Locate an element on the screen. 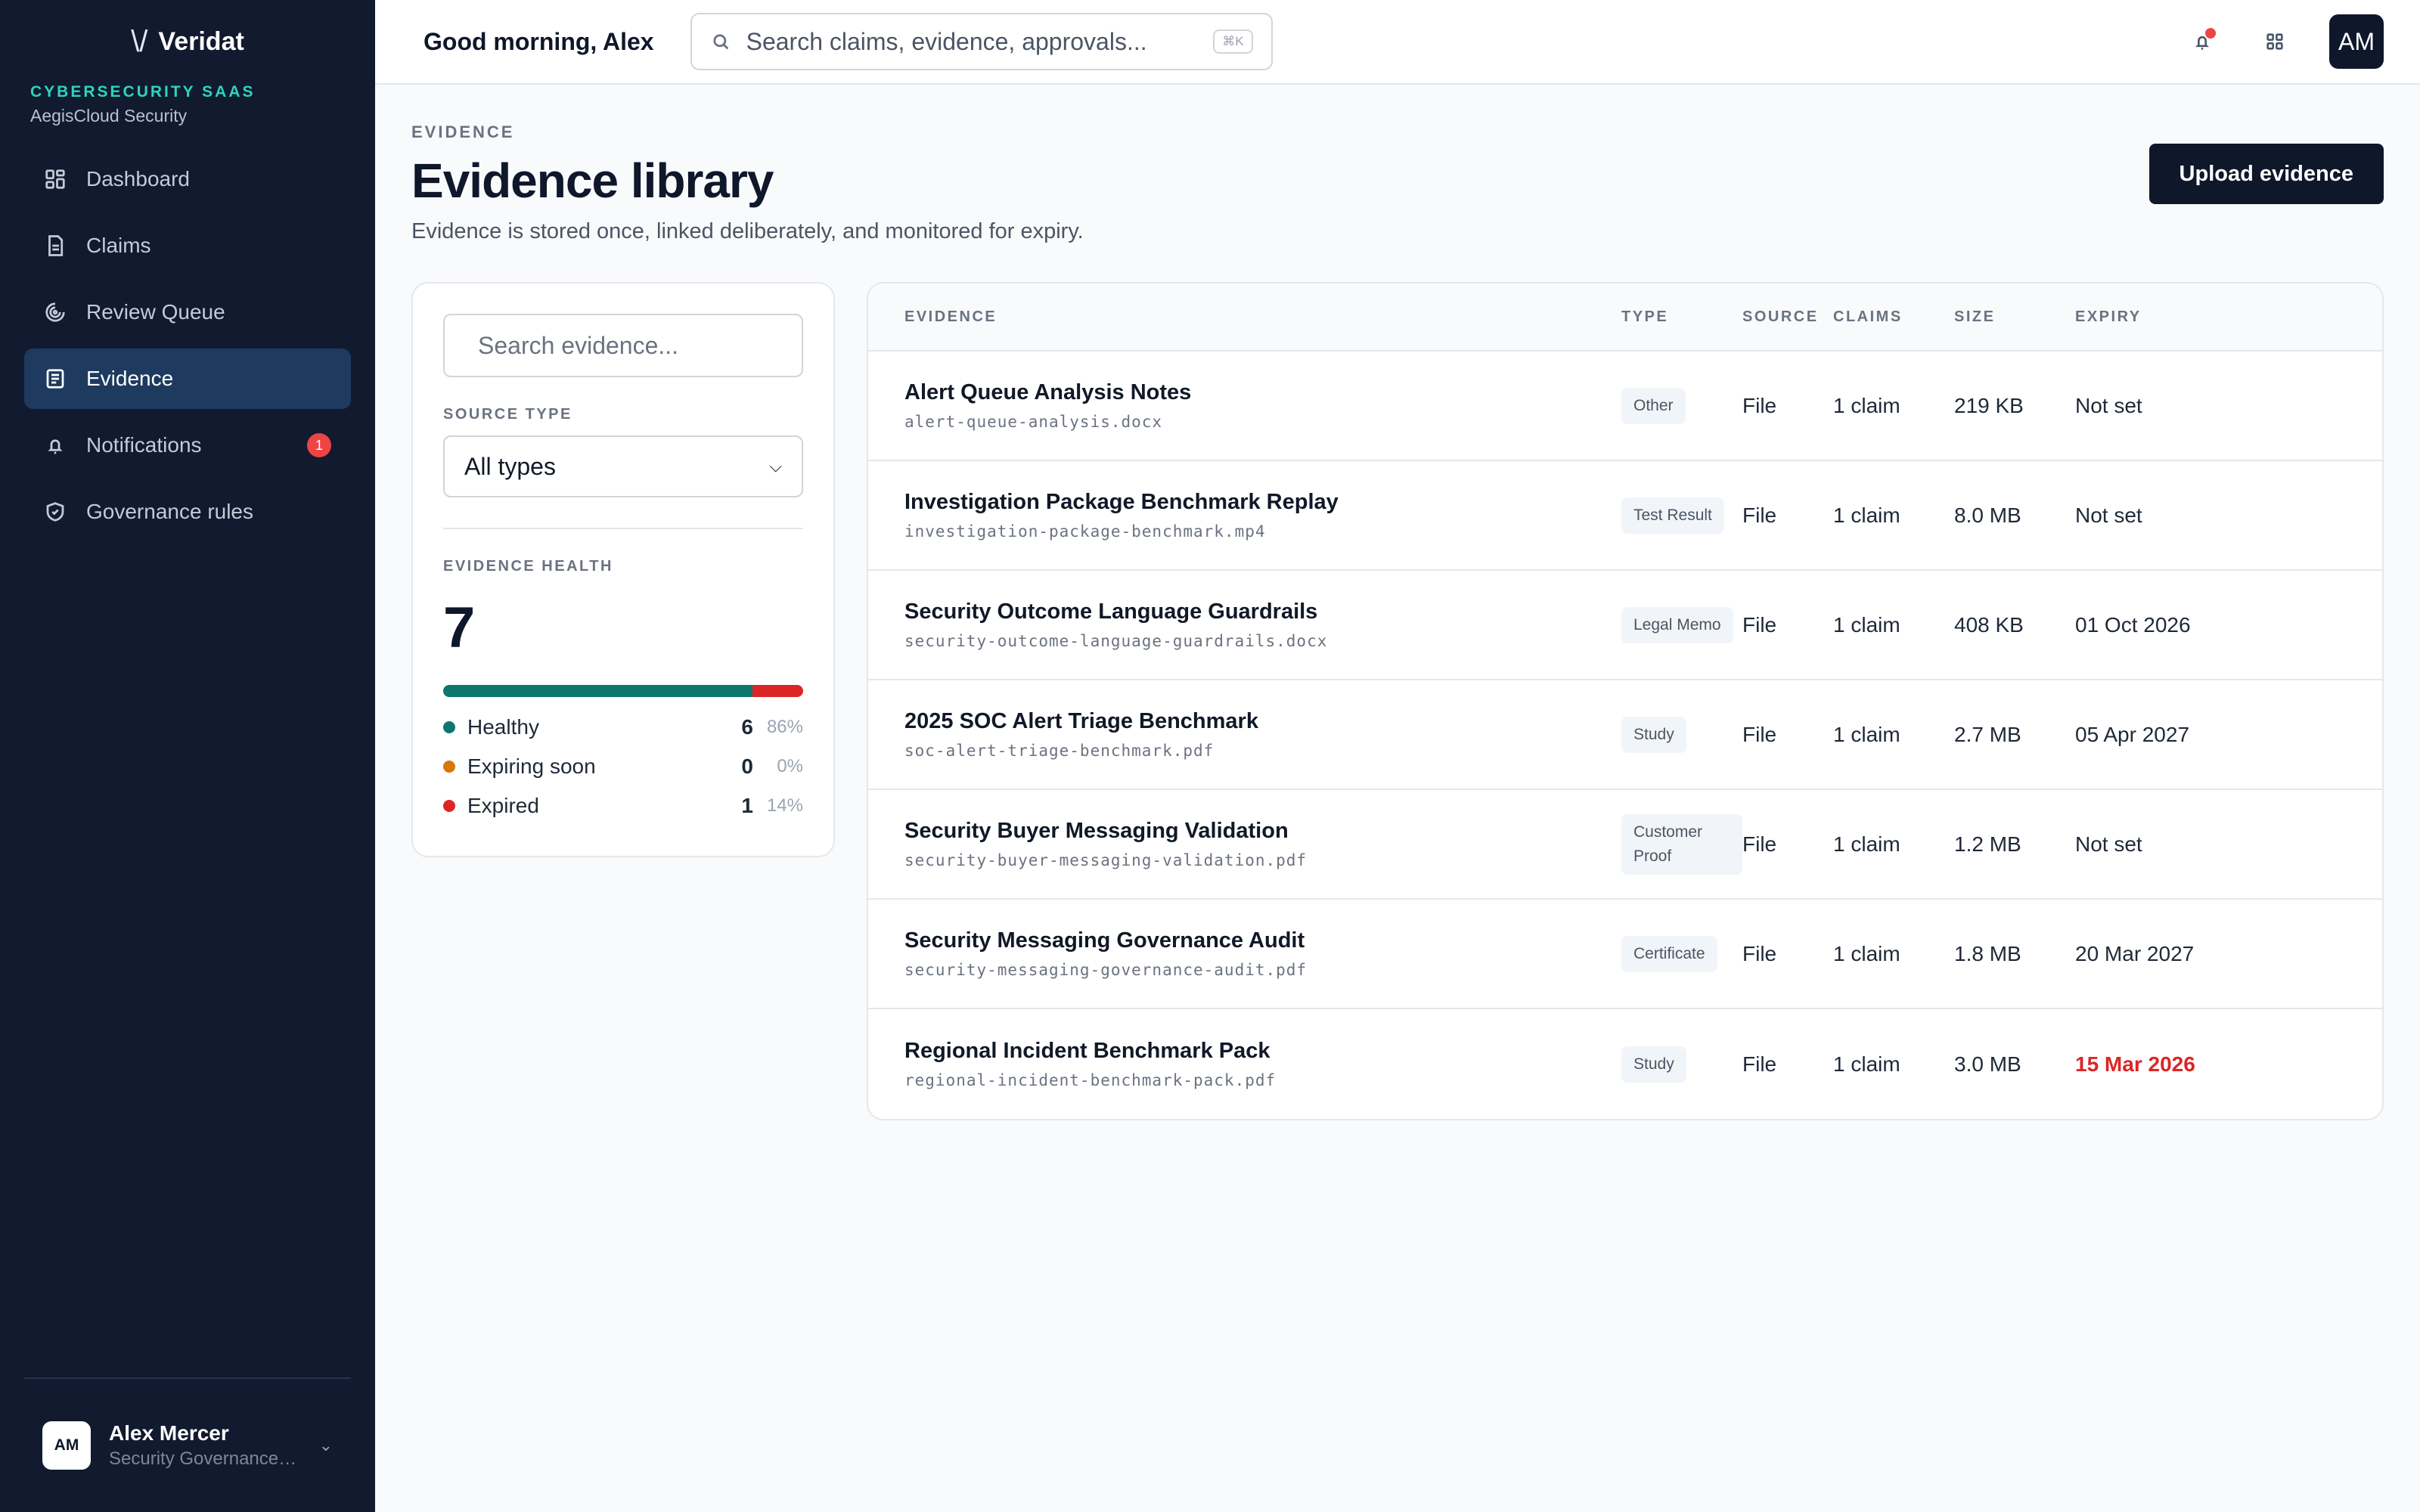 This screenshot has width=2420, height=1512. global-search: ⌘K is located at coordinates (982, 42).